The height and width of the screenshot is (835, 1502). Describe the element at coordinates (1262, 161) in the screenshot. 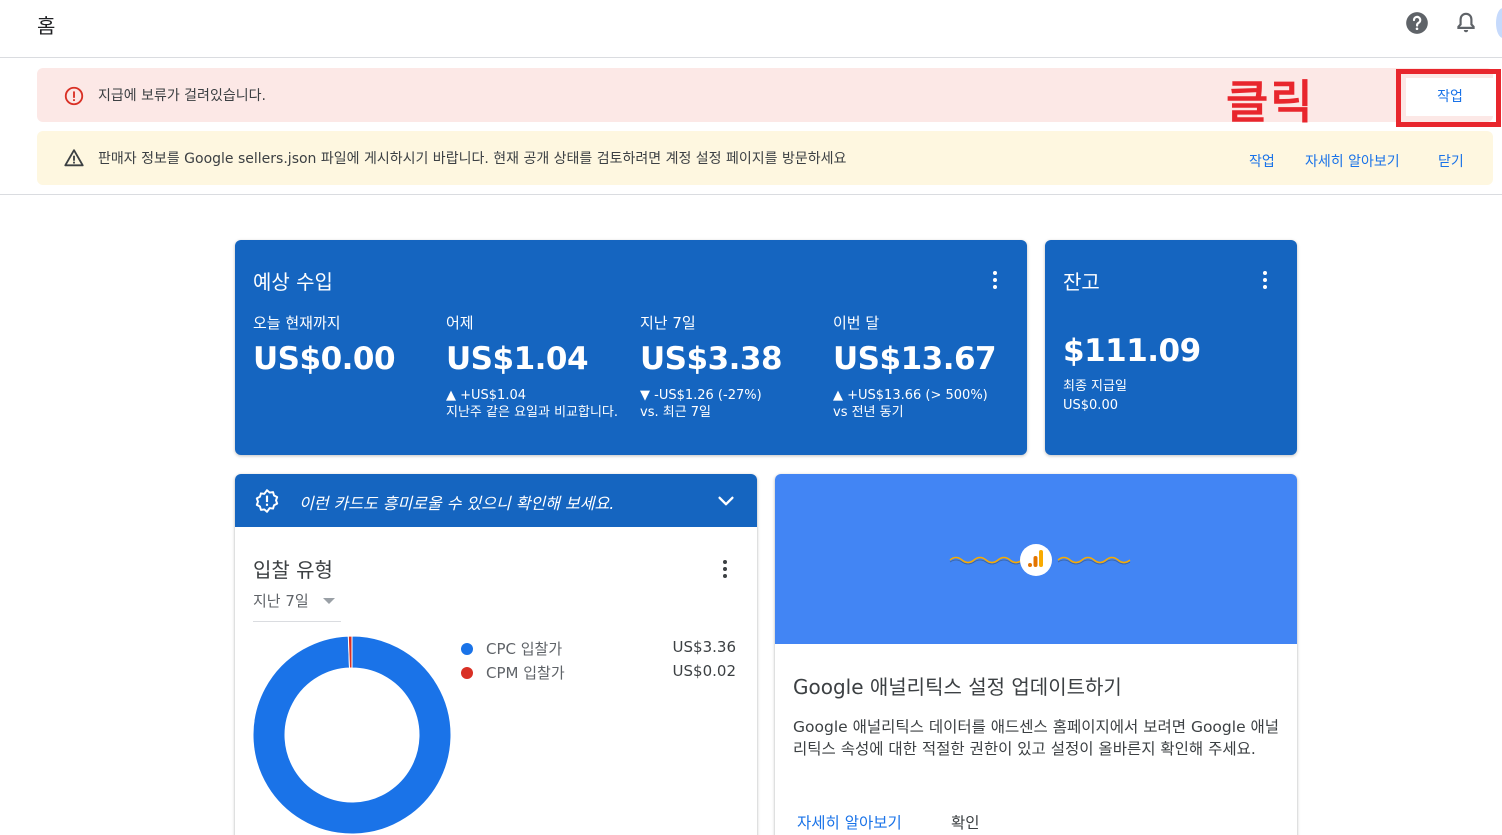

I see `alert-action-link: 작업` at that location.